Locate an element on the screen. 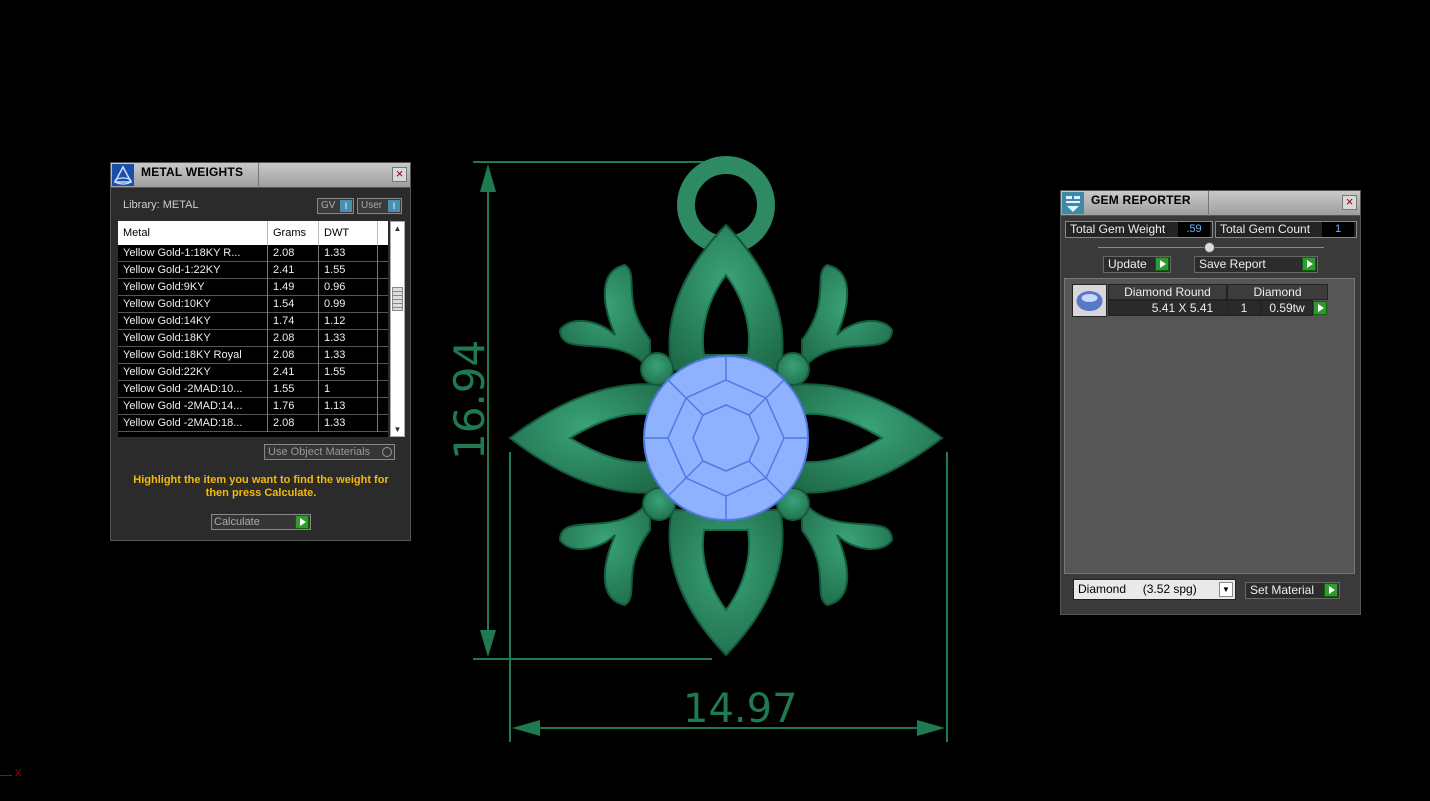 This screenshot has width=1430, height=801. table-row: Yellow Gold -2MAD:14... 1.76 1.13 is located at coordinates (253, 406).